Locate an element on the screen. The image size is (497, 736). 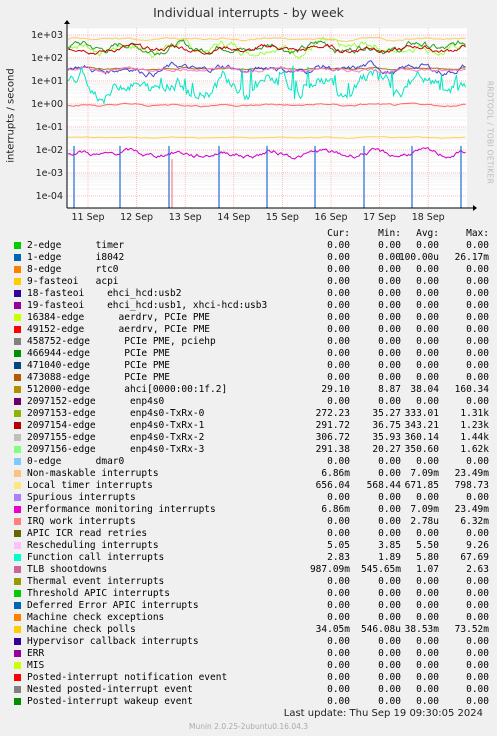
legend-label: 2097152-edge enp4s0 is located at coordinates (96, 401).